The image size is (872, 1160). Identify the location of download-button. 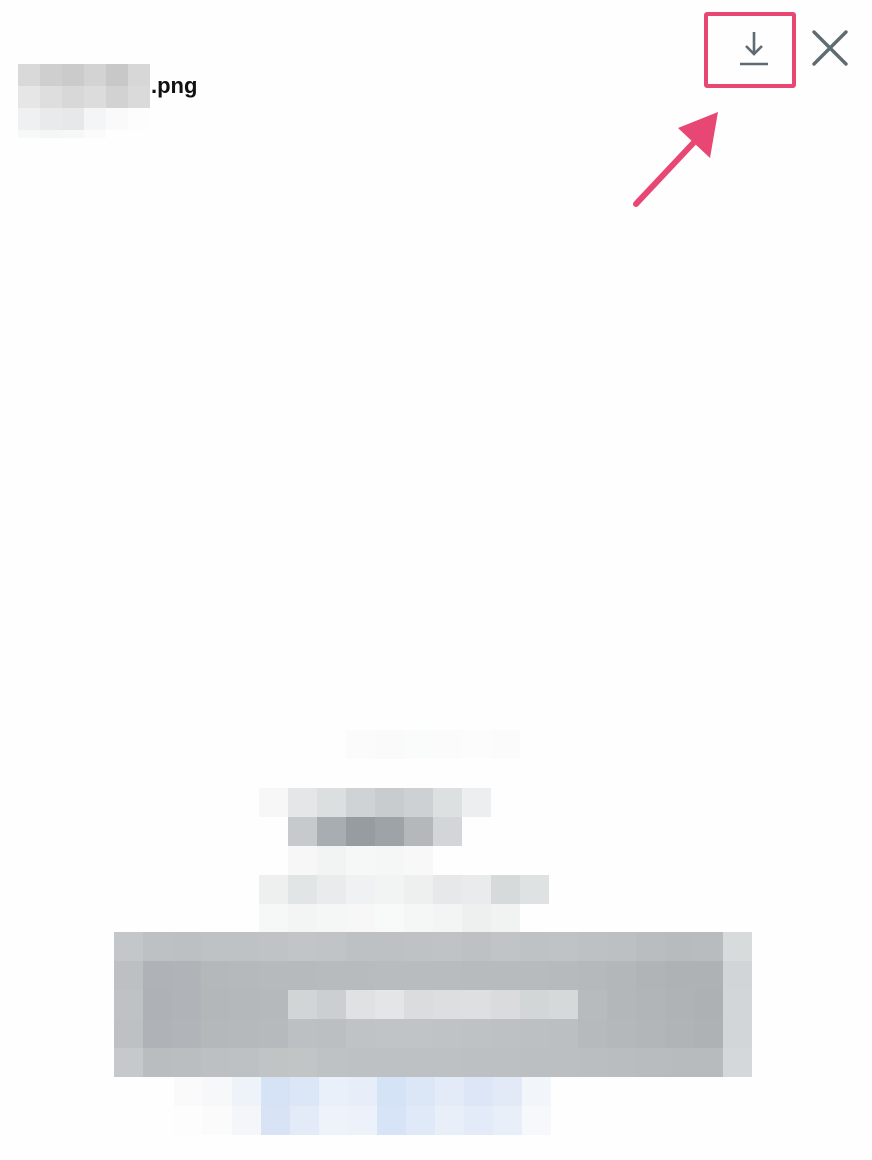
(750, 50).